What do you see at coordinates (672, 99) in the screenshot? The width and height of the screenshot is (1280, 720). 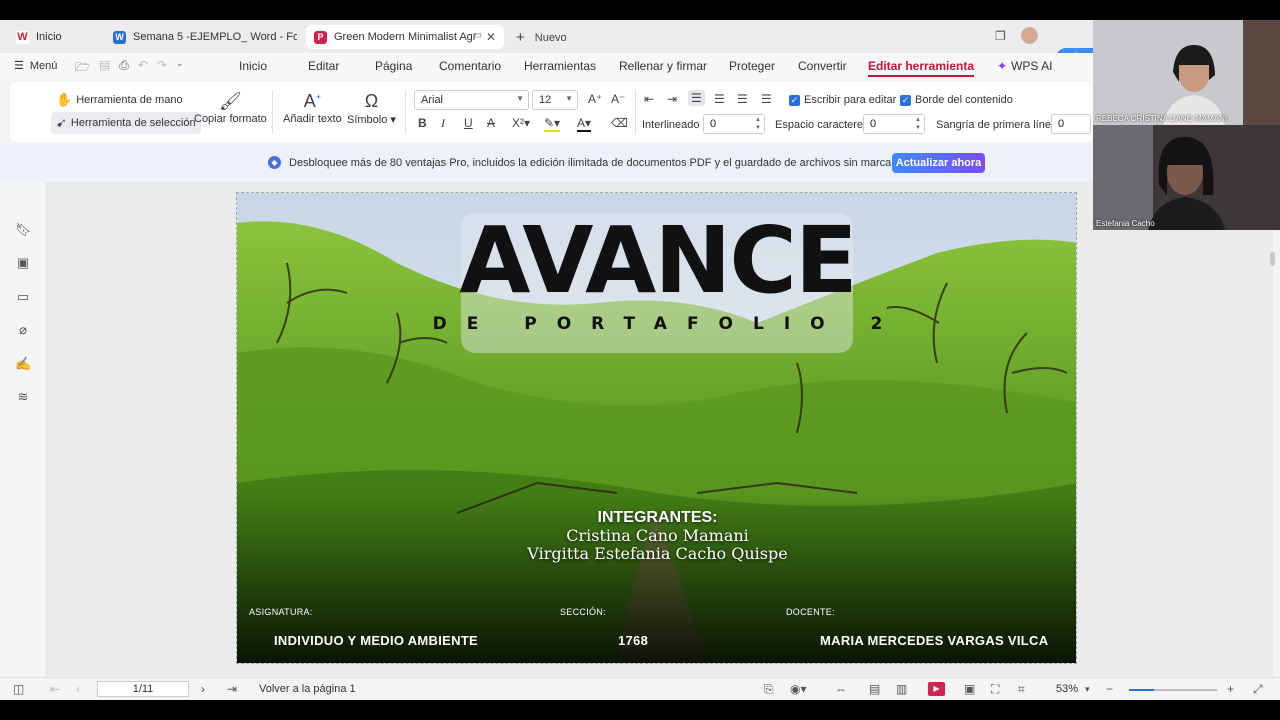 I see `indent-icon: ⇥` at bounding box center [672, 99].